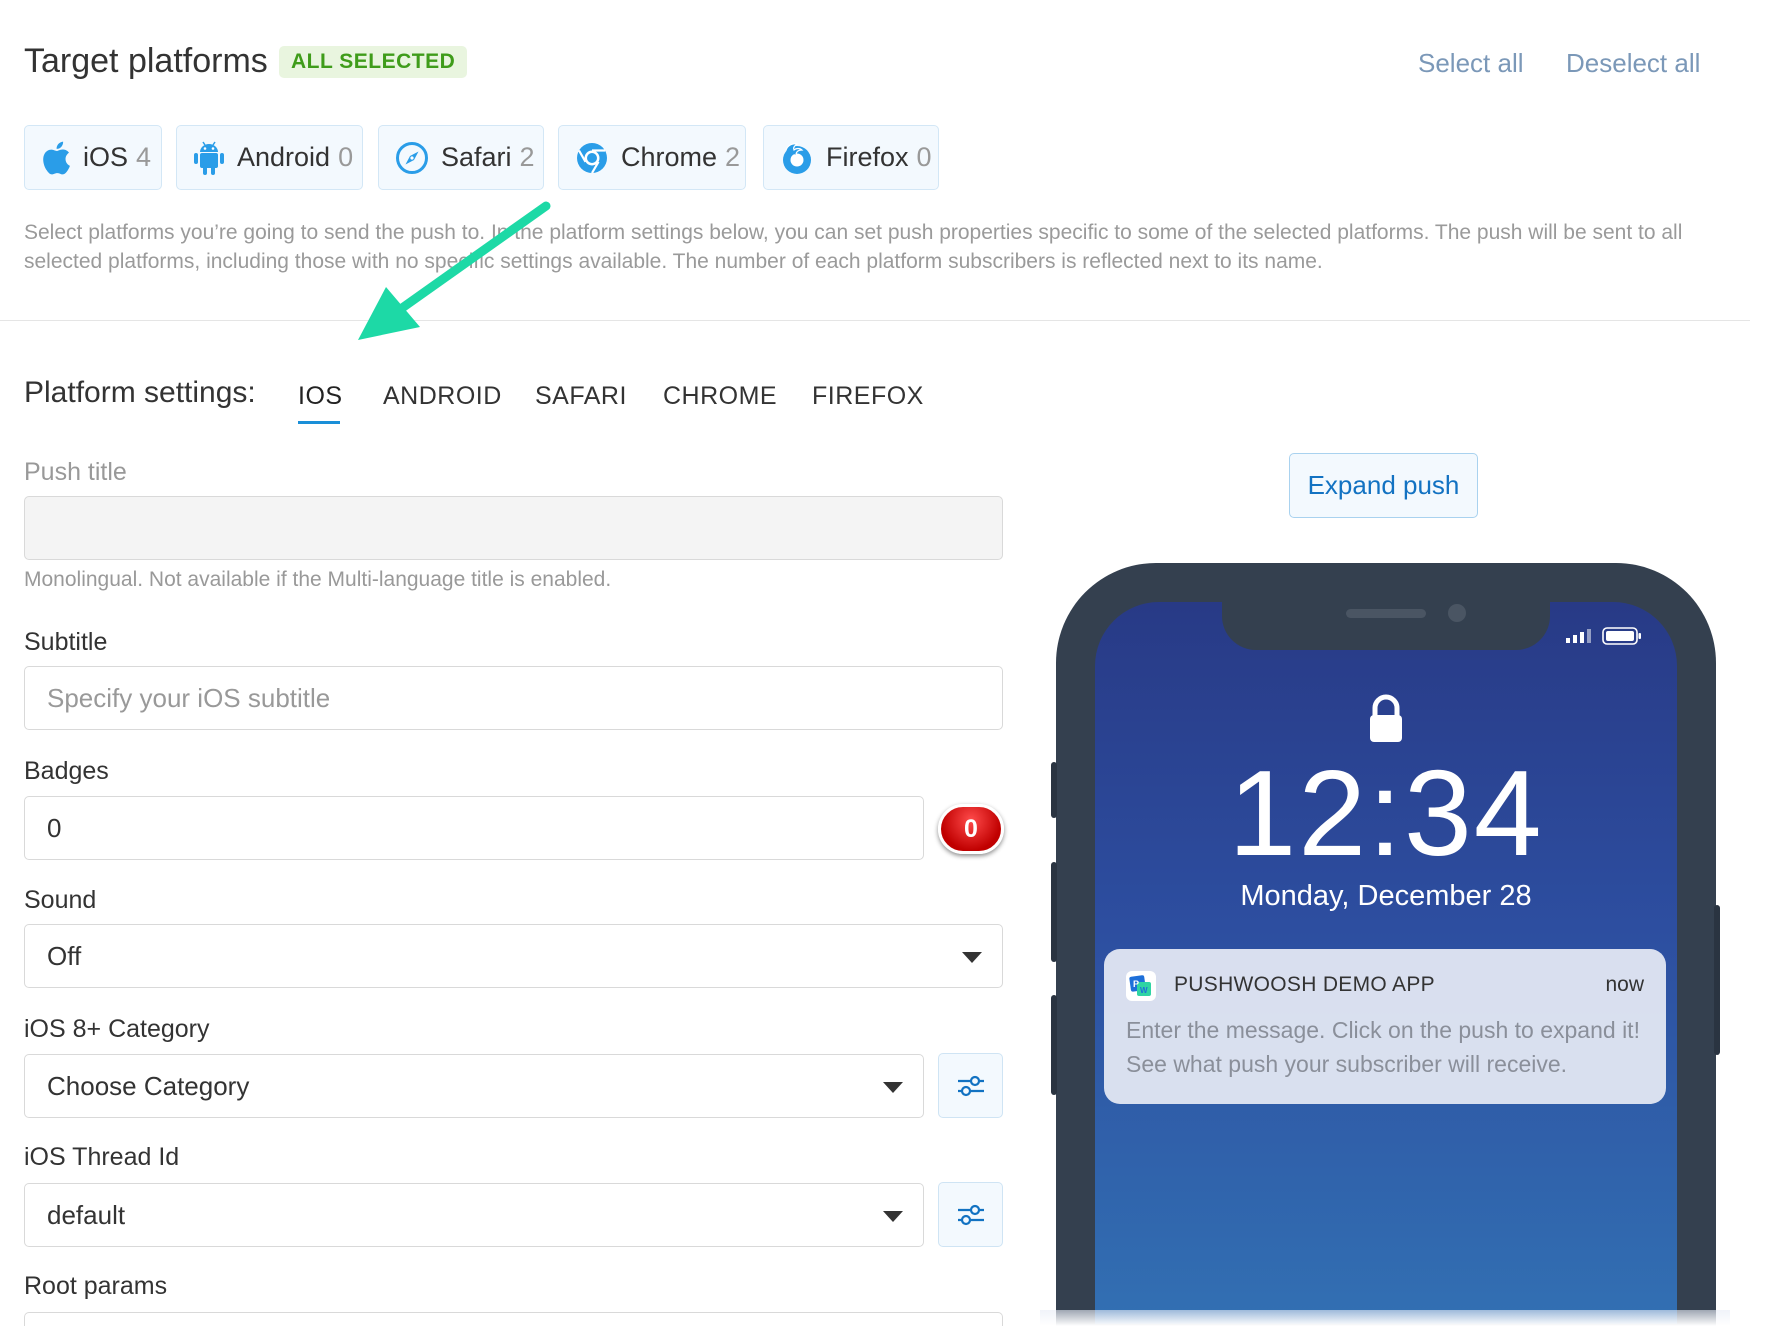 The height and width of the screenshot is (1326, 1770). What do you see at coordinates (513, 956) in the screenshot?
I see `sound-select: Off` at bounding box center [513, 956].